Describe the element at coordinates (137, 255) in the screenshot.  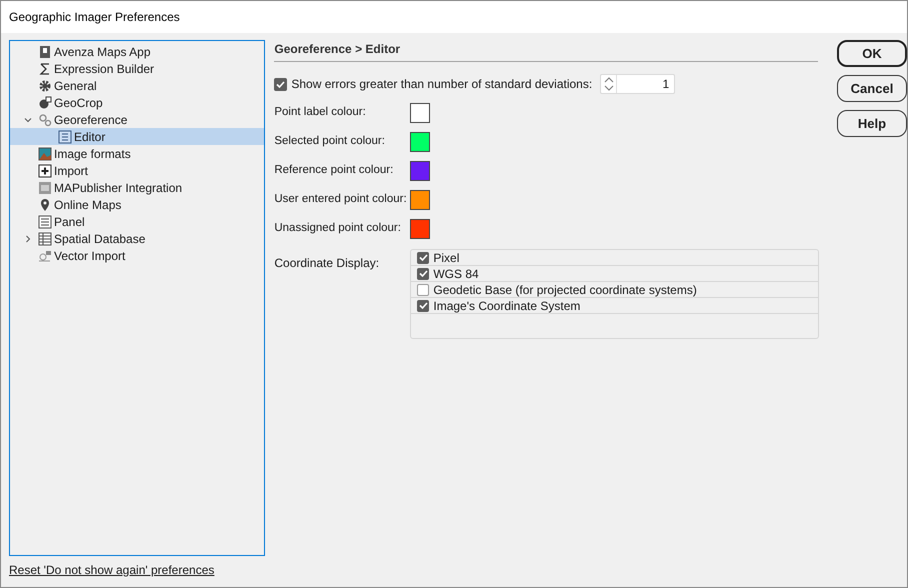
I see `tree-item: Vector Import` at that location.